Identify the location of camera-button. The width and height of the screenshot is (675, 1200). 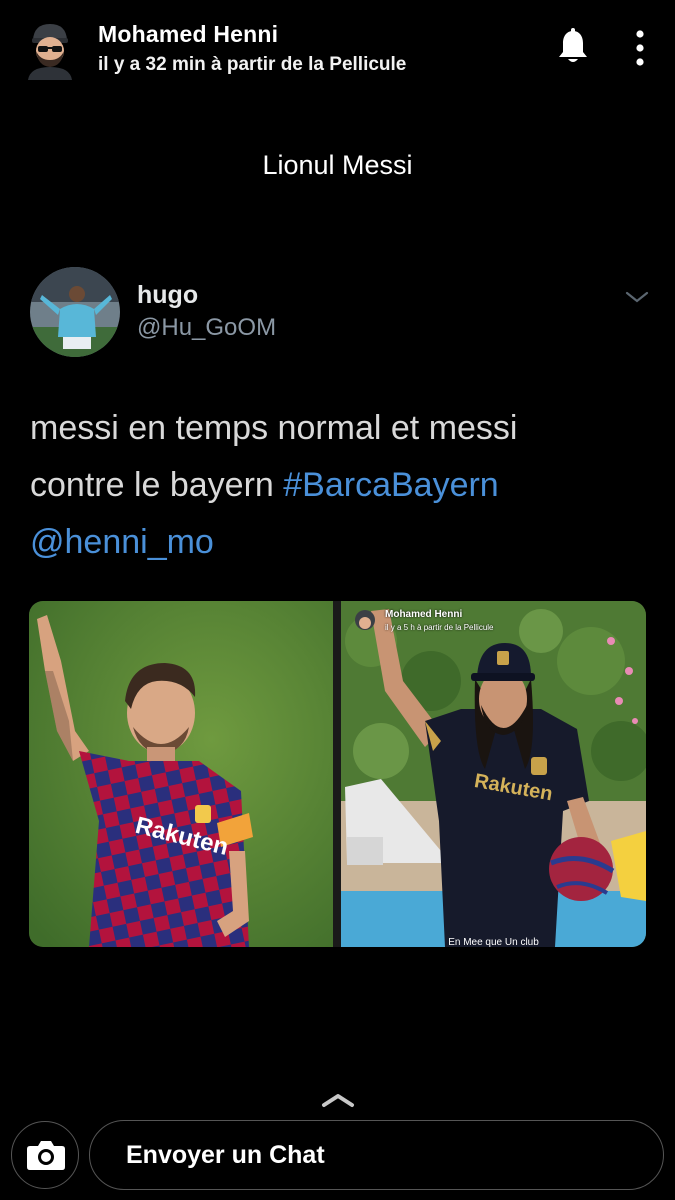
(45, 1155).